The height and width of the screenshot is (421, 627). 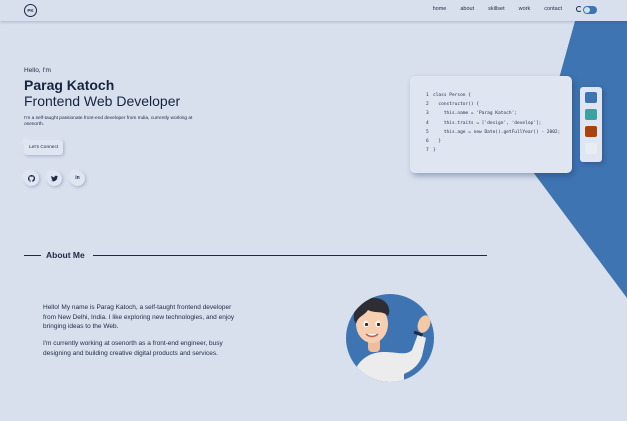 I want to click on twitter-icon, so click(x=54, y=178).